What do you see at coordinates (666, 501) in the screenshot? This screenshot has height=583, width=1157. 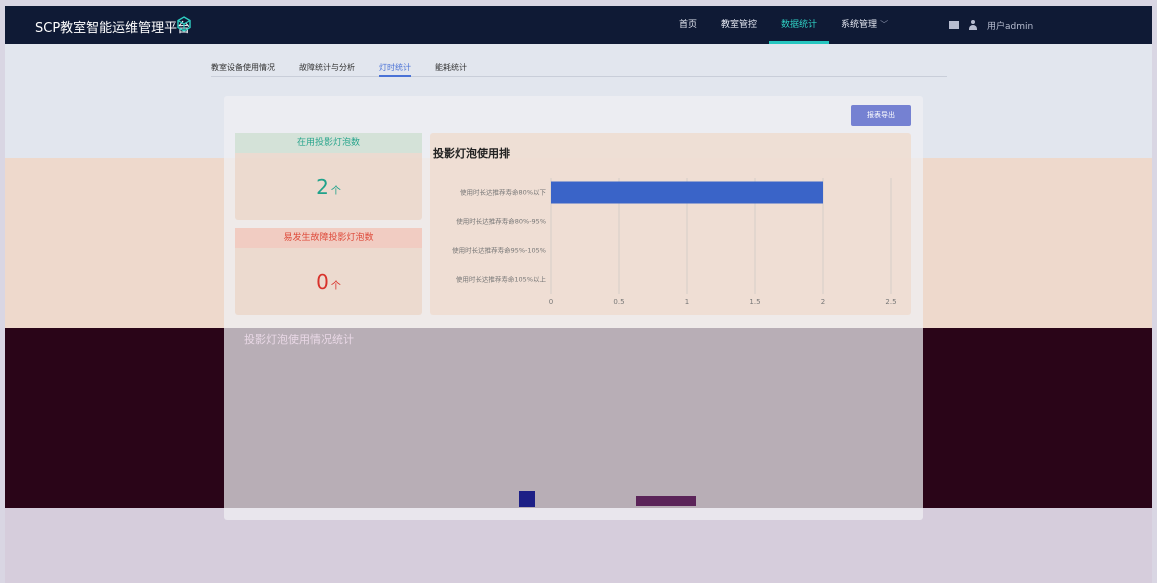 I see `lower-chart-legend` at bounding box center [666, 501].